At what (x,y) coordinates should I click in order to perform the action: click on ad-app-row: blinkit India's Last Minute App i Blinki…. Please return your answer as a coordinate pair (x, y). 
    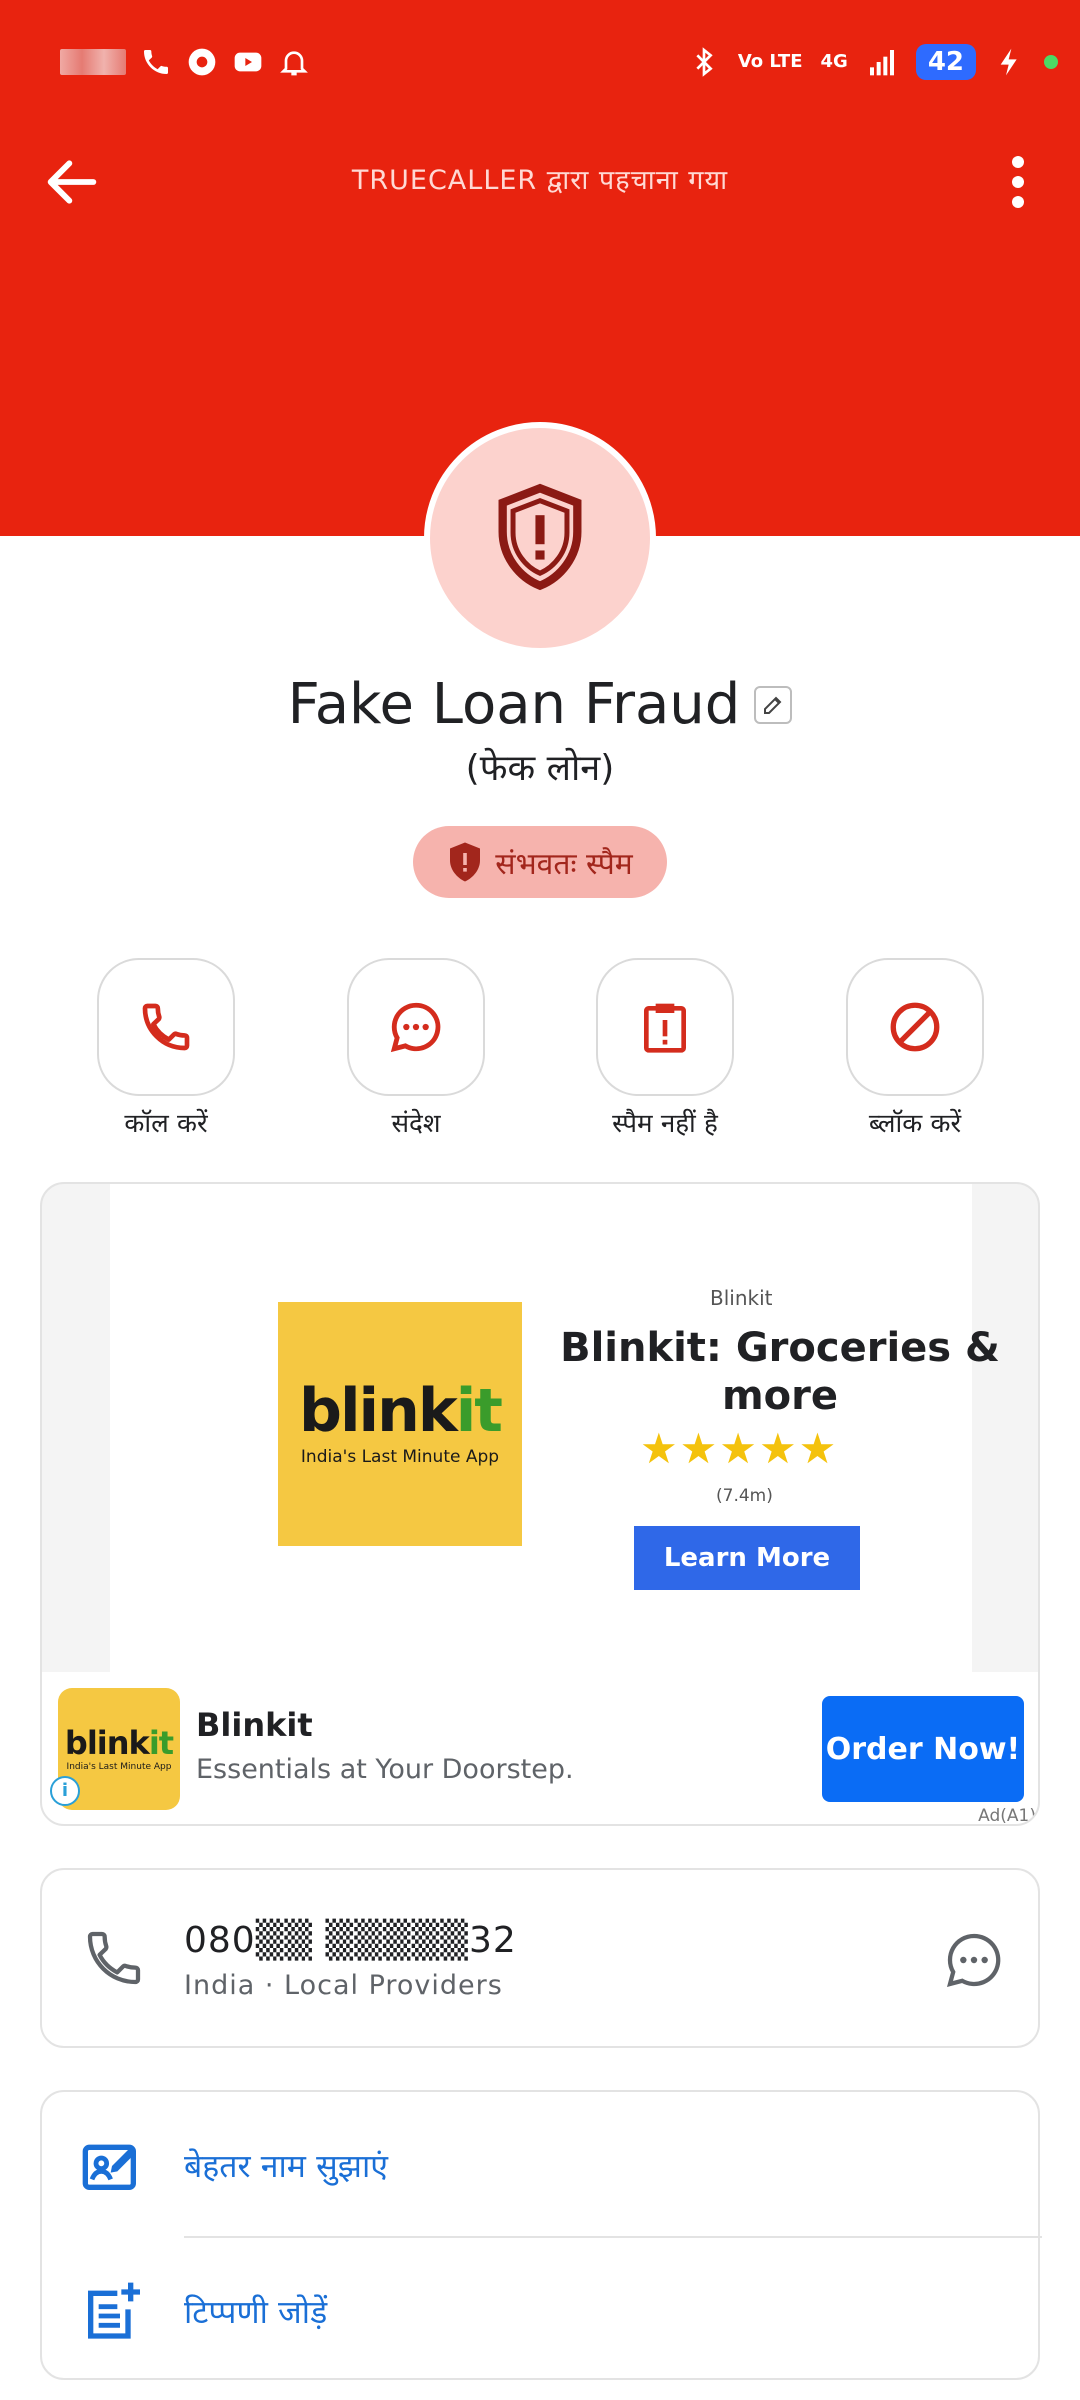
    Looking at the image, I should click on (540, 1749).